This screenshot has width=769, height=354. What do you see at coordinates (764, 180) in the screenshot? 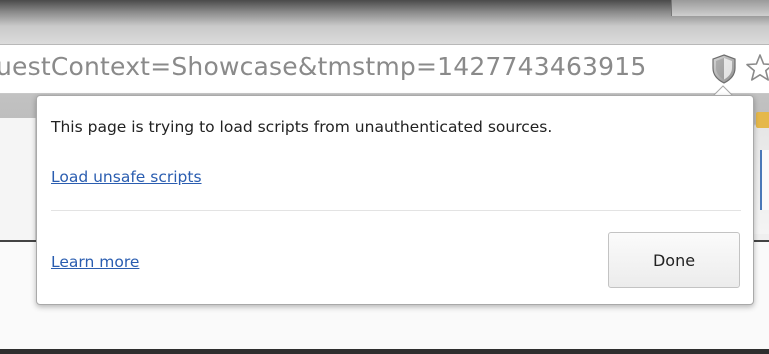
I see `page-edge-element` at bounding box center [764, 180].